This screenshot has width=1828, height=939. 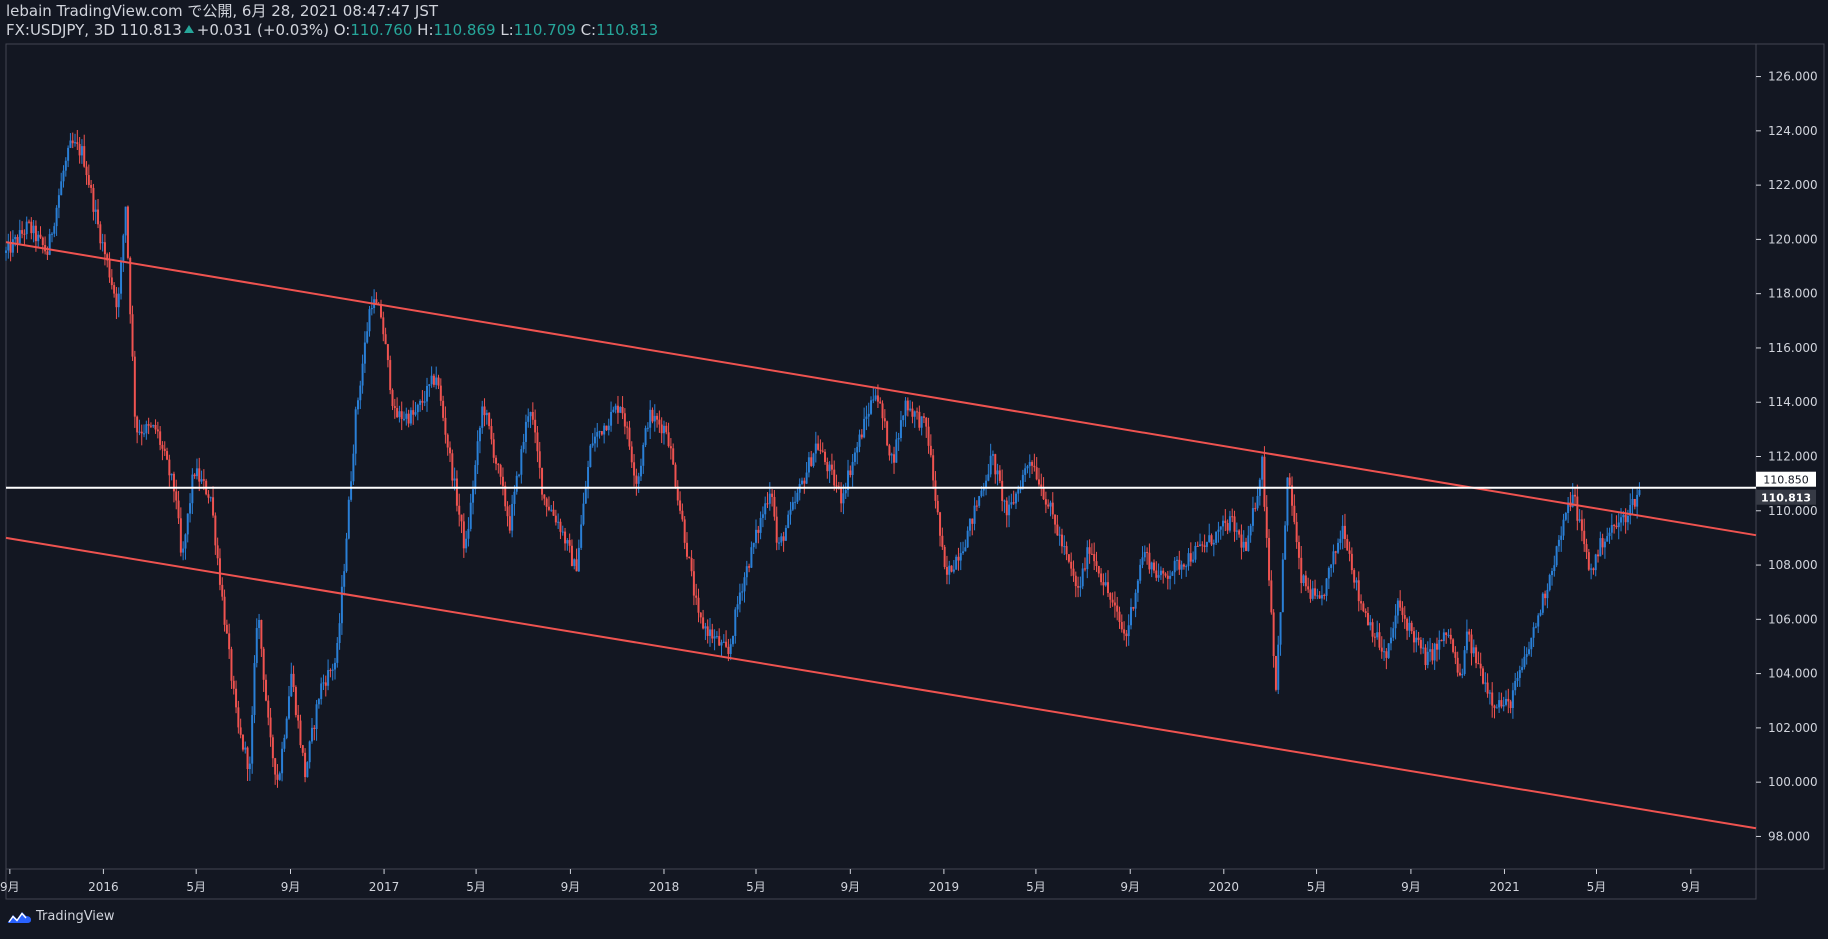 What do you see at coordinates (75, 916) in the screenshot?
I see `brand-name: TradingView` at bounding box center [75, 916].